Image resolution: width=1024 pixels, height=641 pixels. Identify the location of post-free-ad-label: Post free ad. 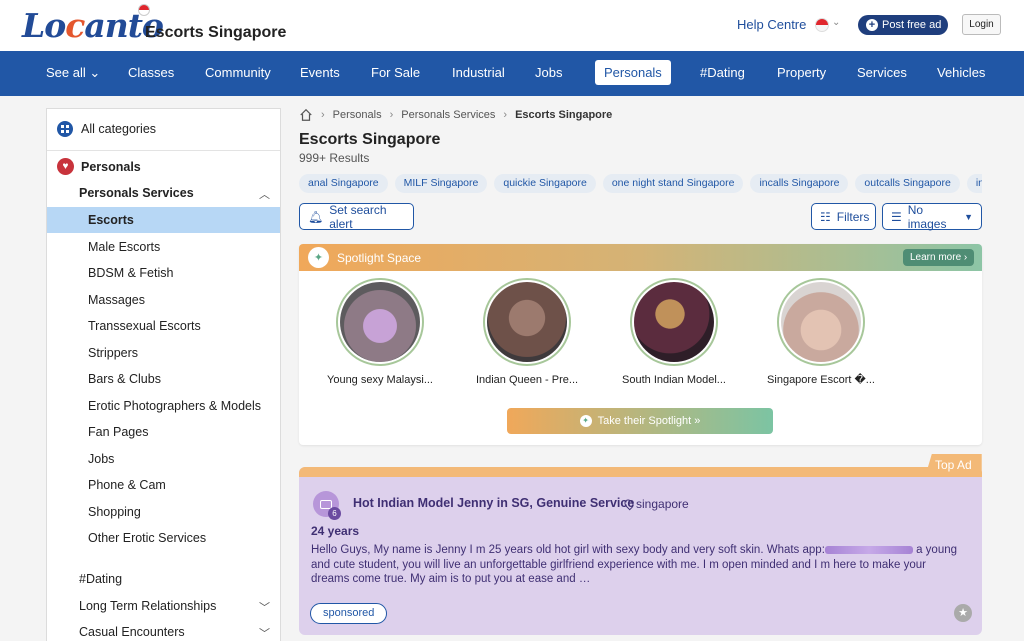
(912, 25).